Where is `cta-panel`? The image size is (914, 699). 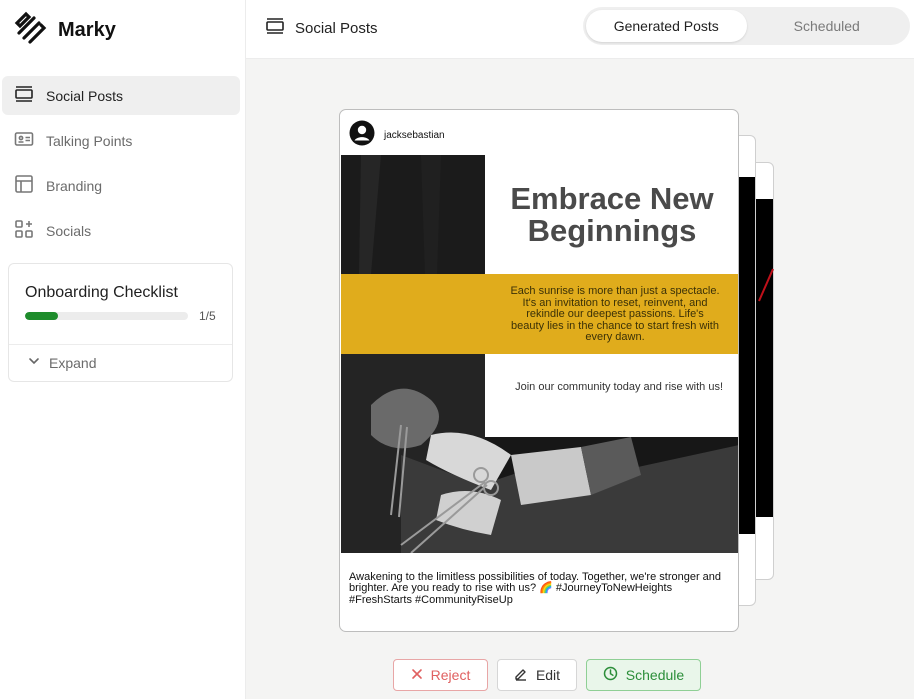
cta-panel is located at coordinates (611, 395).